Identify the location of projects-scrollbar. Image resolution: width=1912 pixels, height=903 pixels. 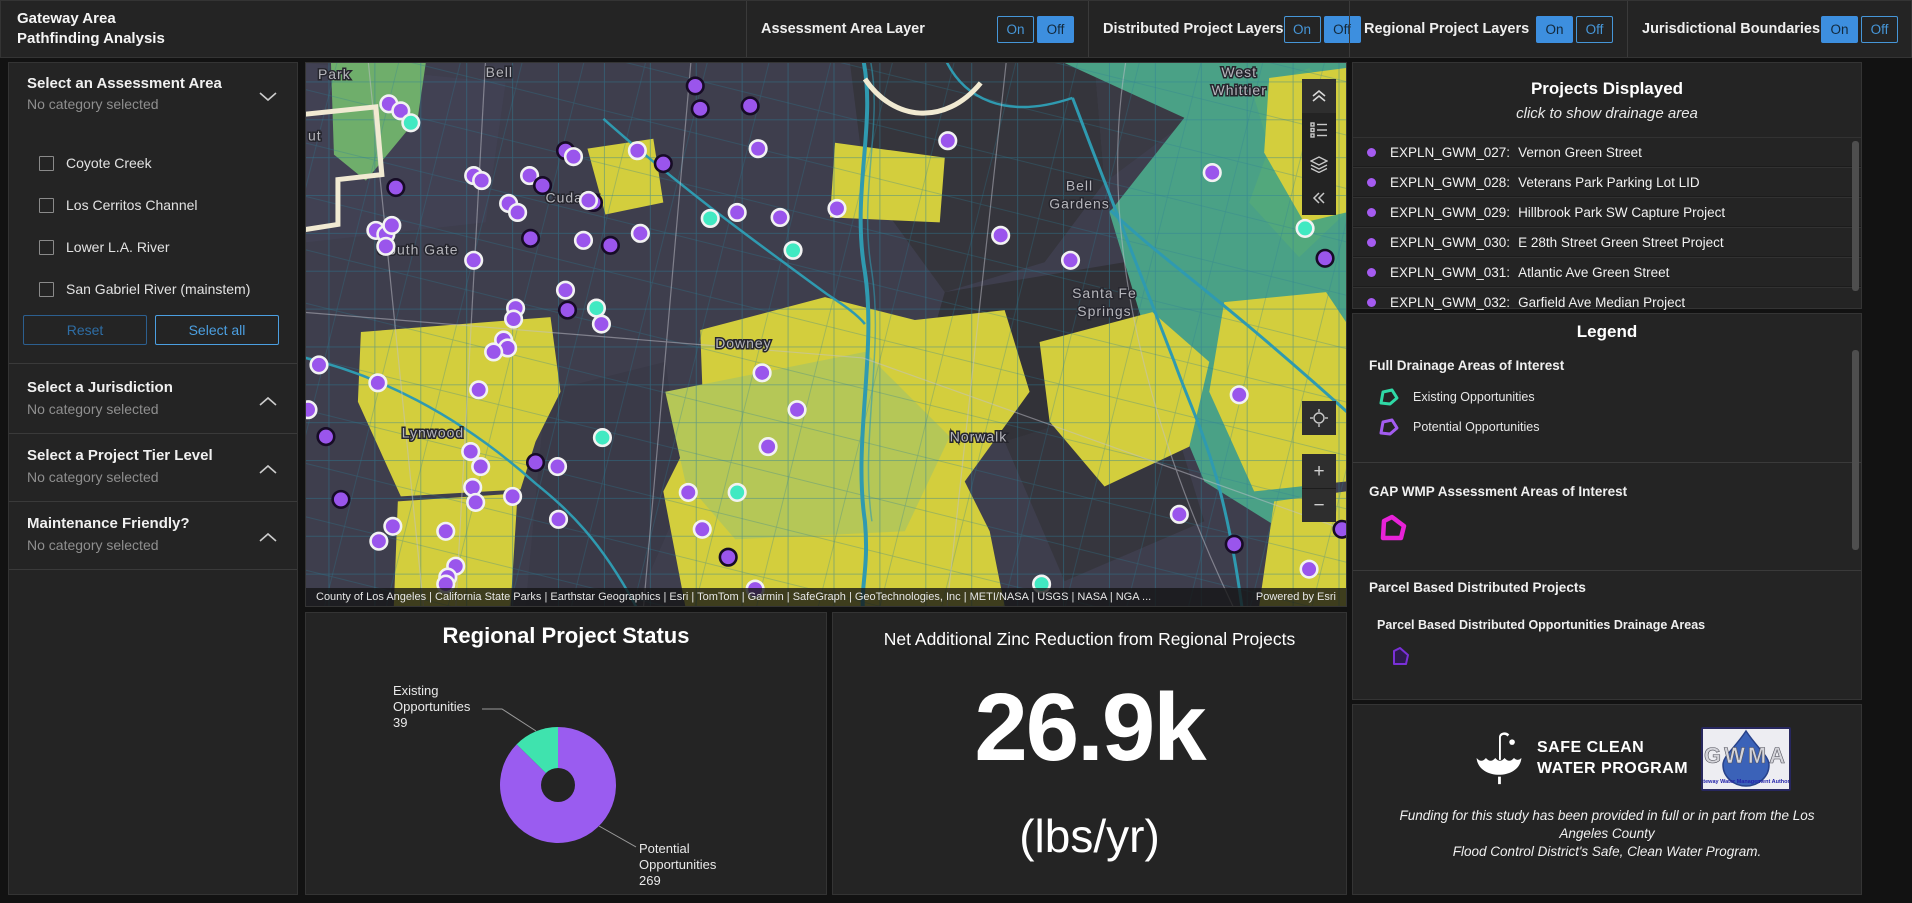
(1855, 216).